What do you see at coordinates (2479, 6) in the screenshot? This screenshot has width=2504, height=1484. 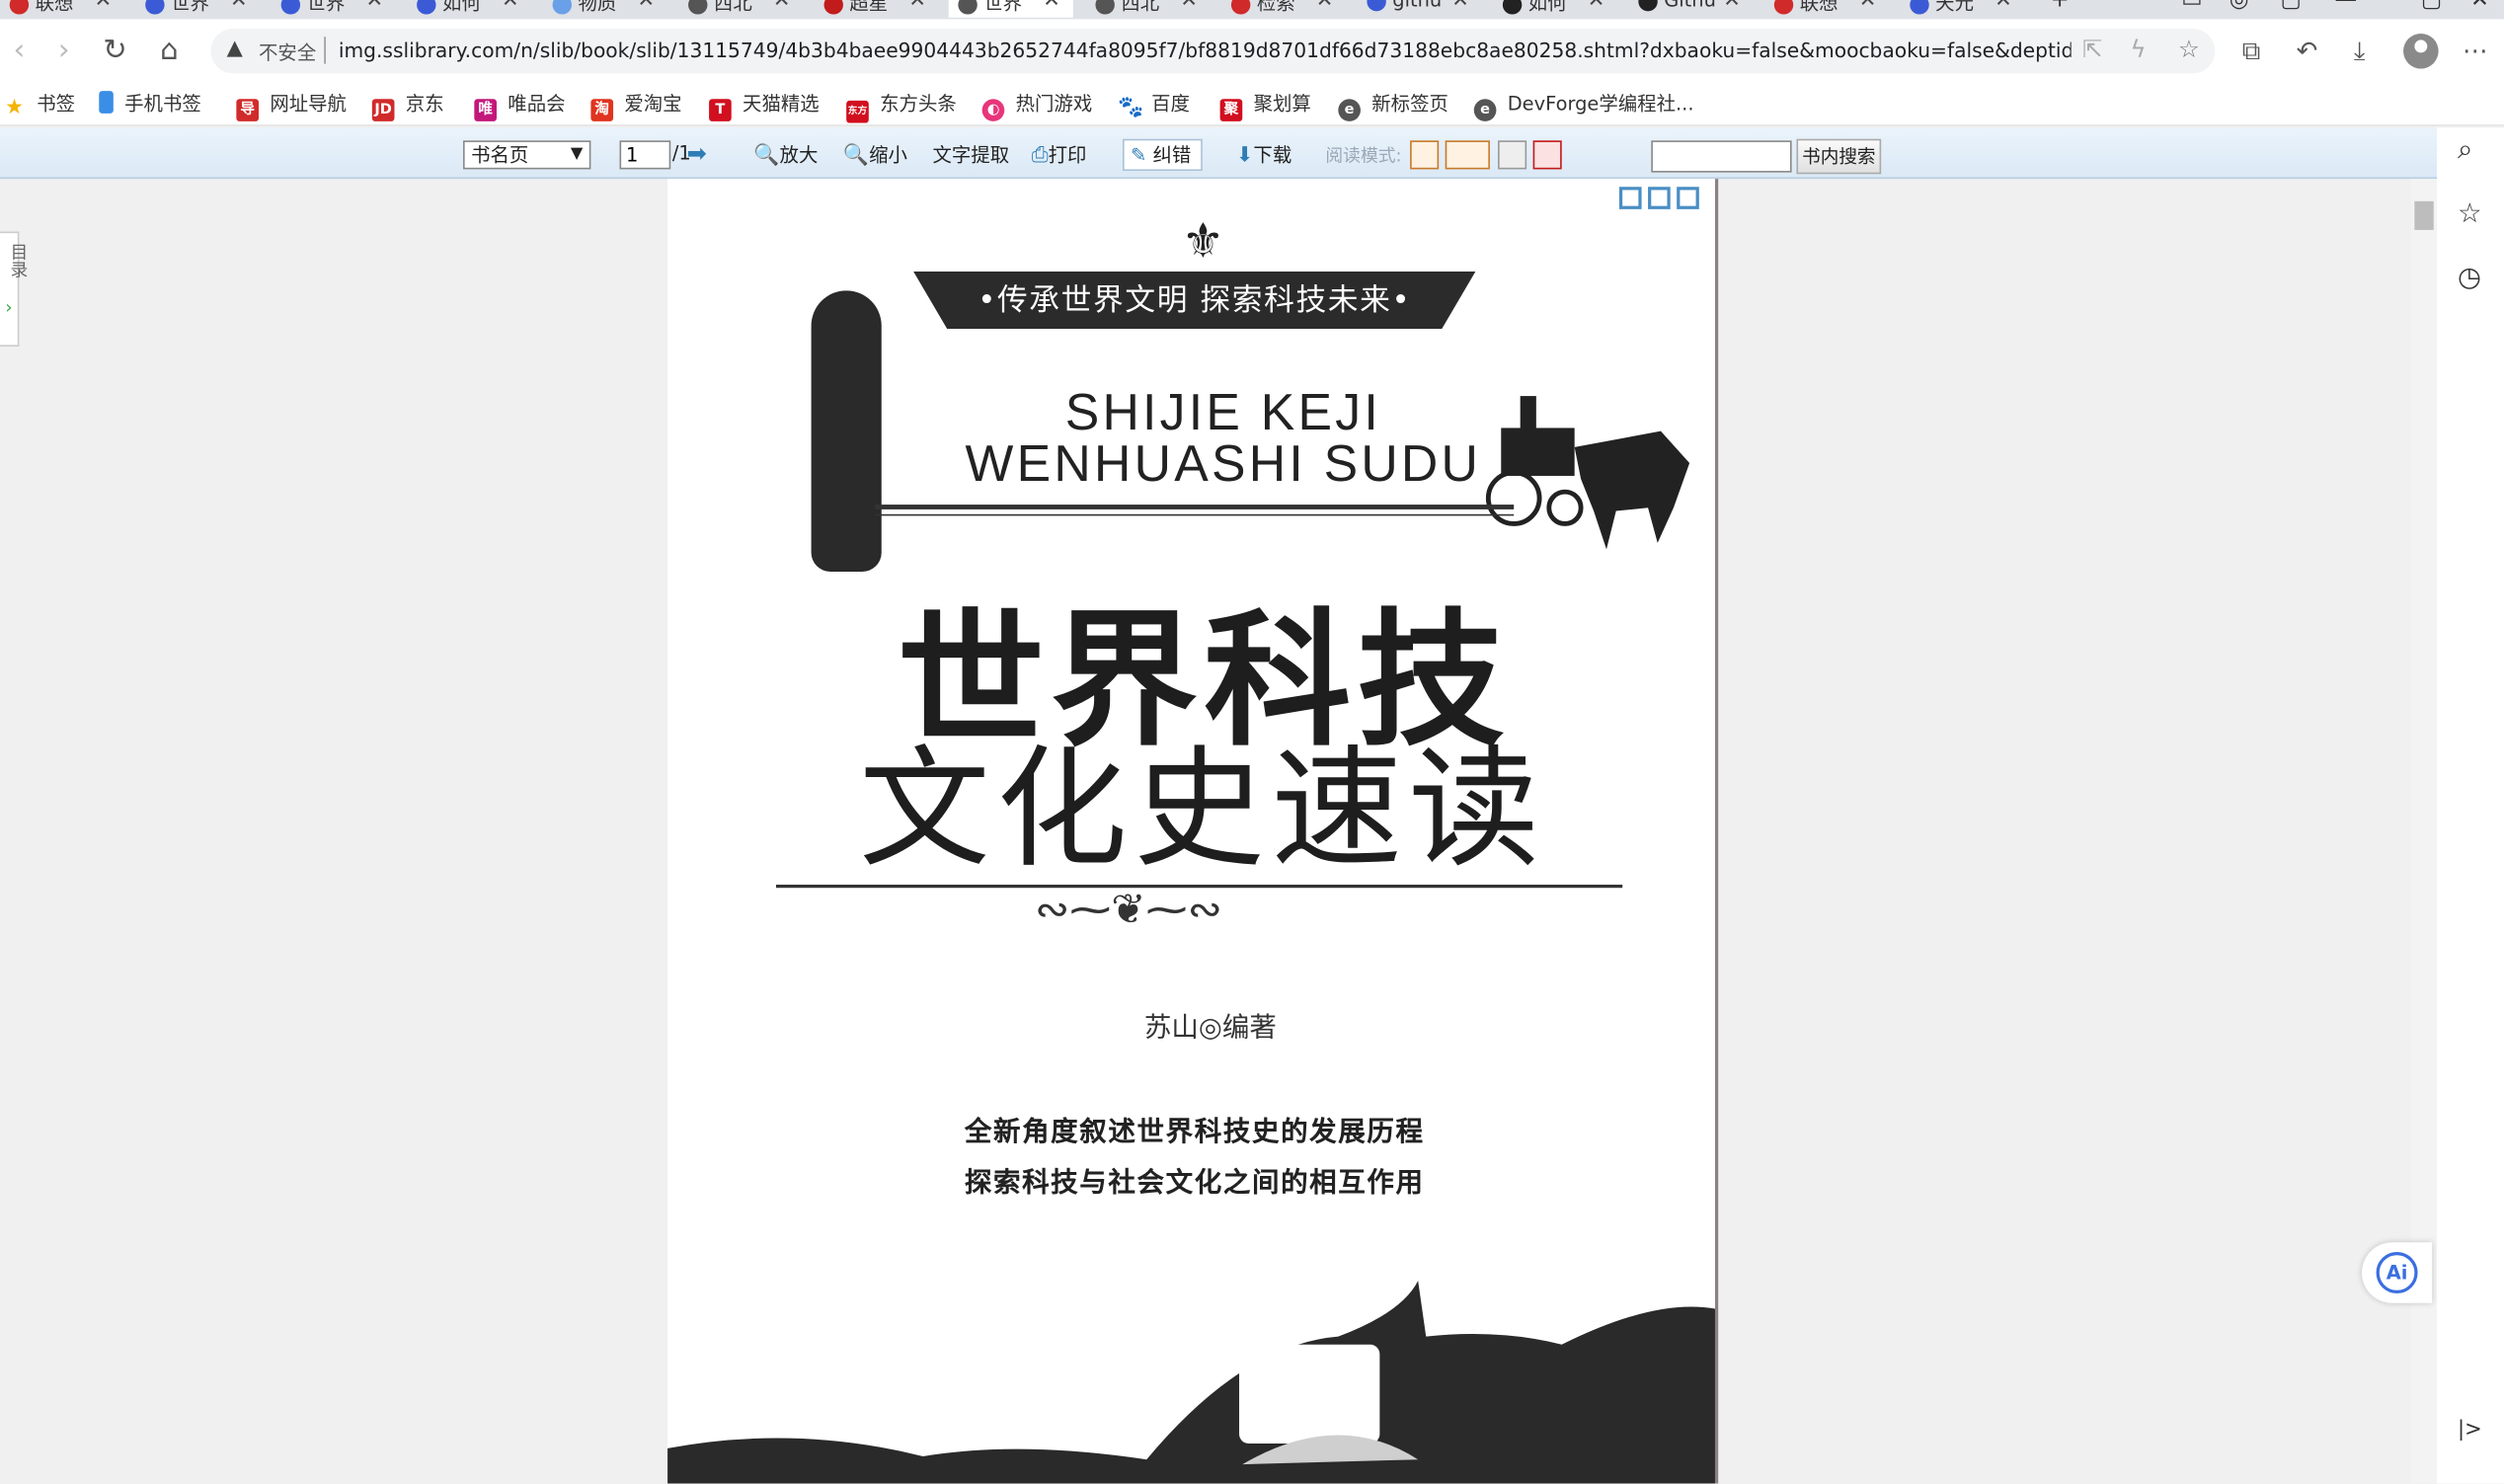 I see `window-close-icon: ✕` at bounding box center [2479, 6].